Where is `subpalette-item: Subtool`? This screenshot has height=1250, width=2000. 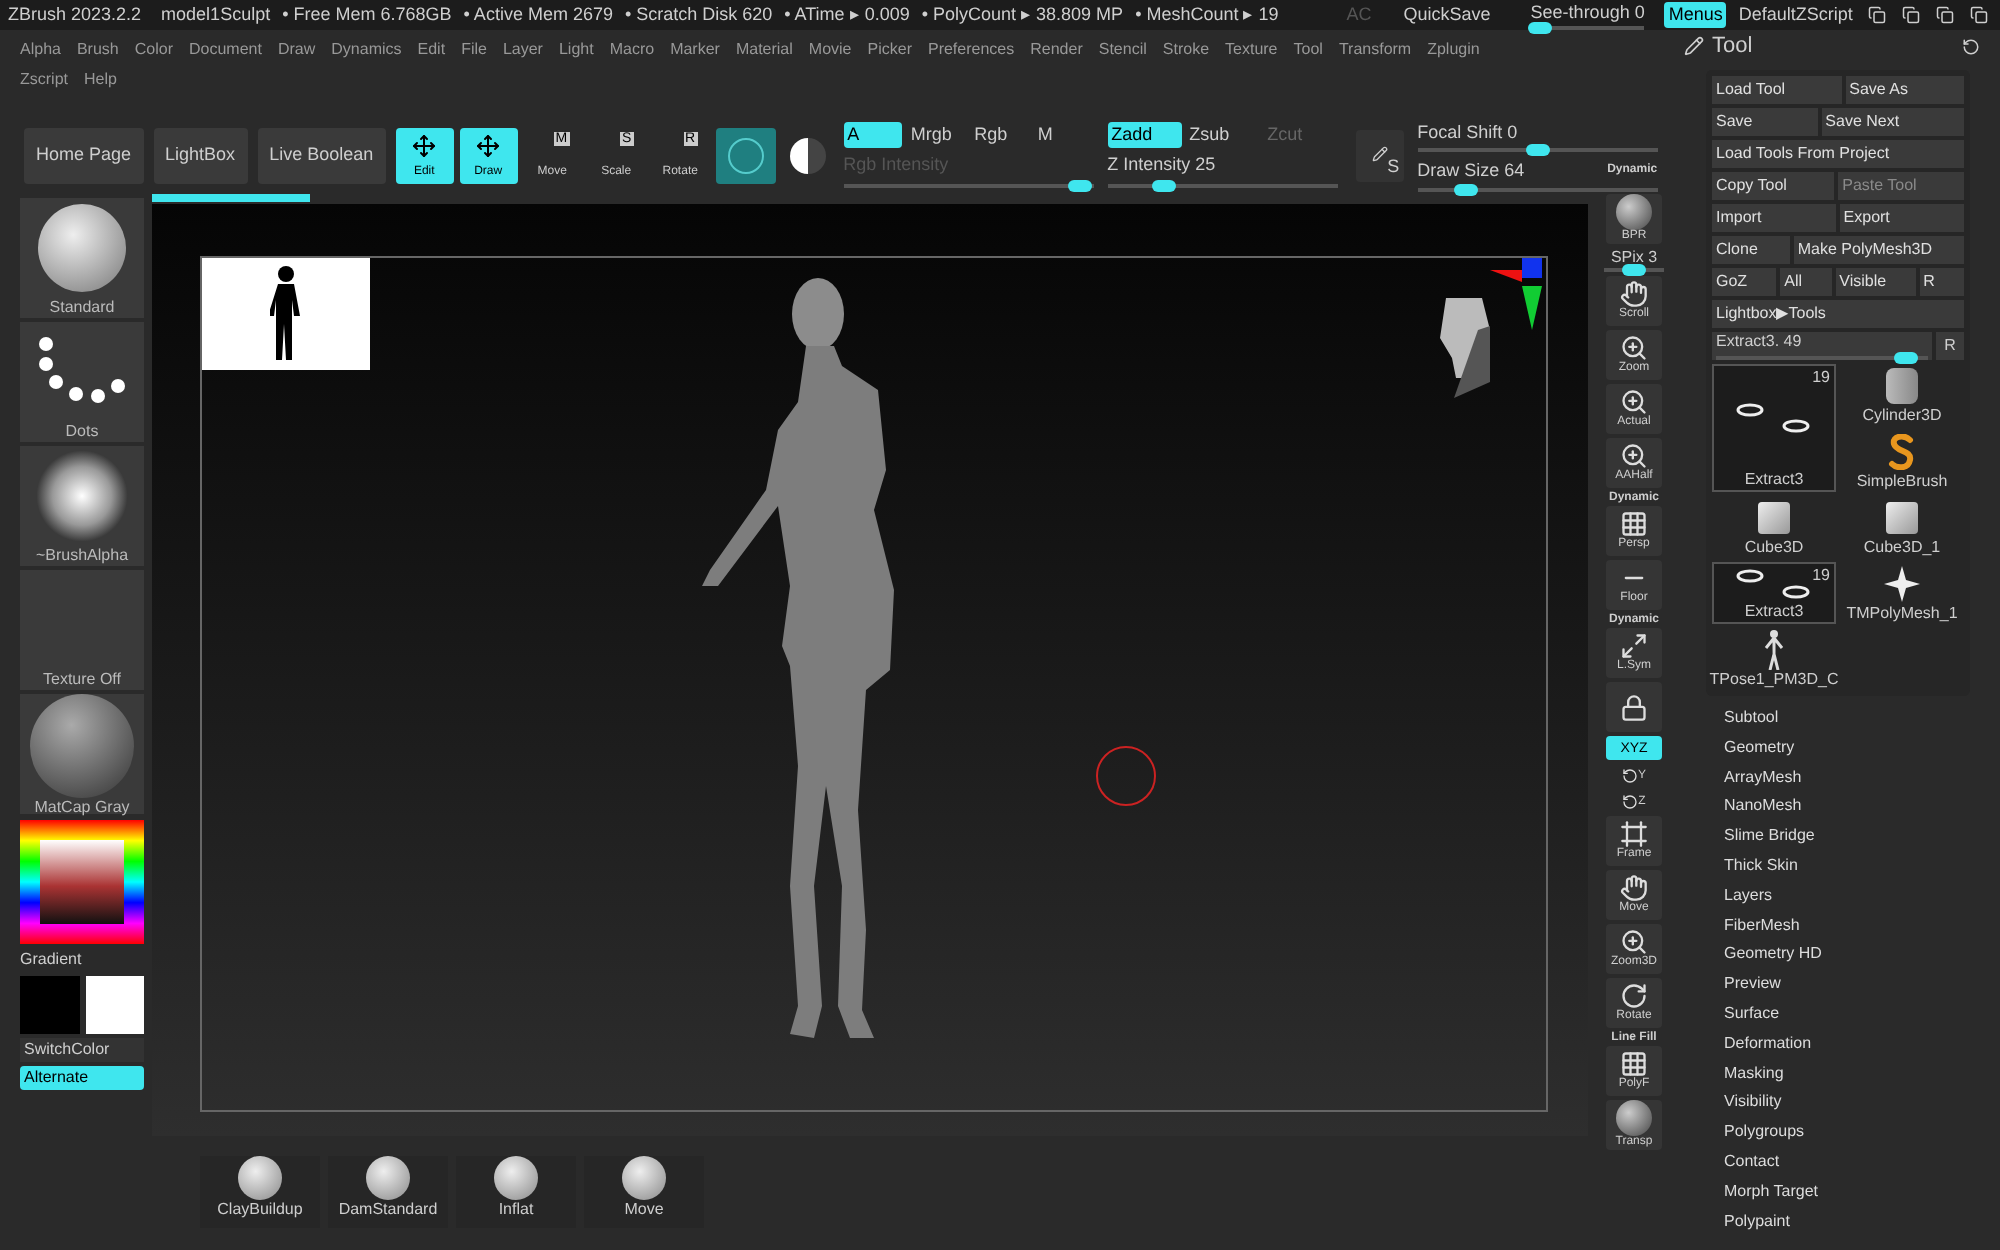 subpalette-item: Subtool is located at coordinates (1862, 719).